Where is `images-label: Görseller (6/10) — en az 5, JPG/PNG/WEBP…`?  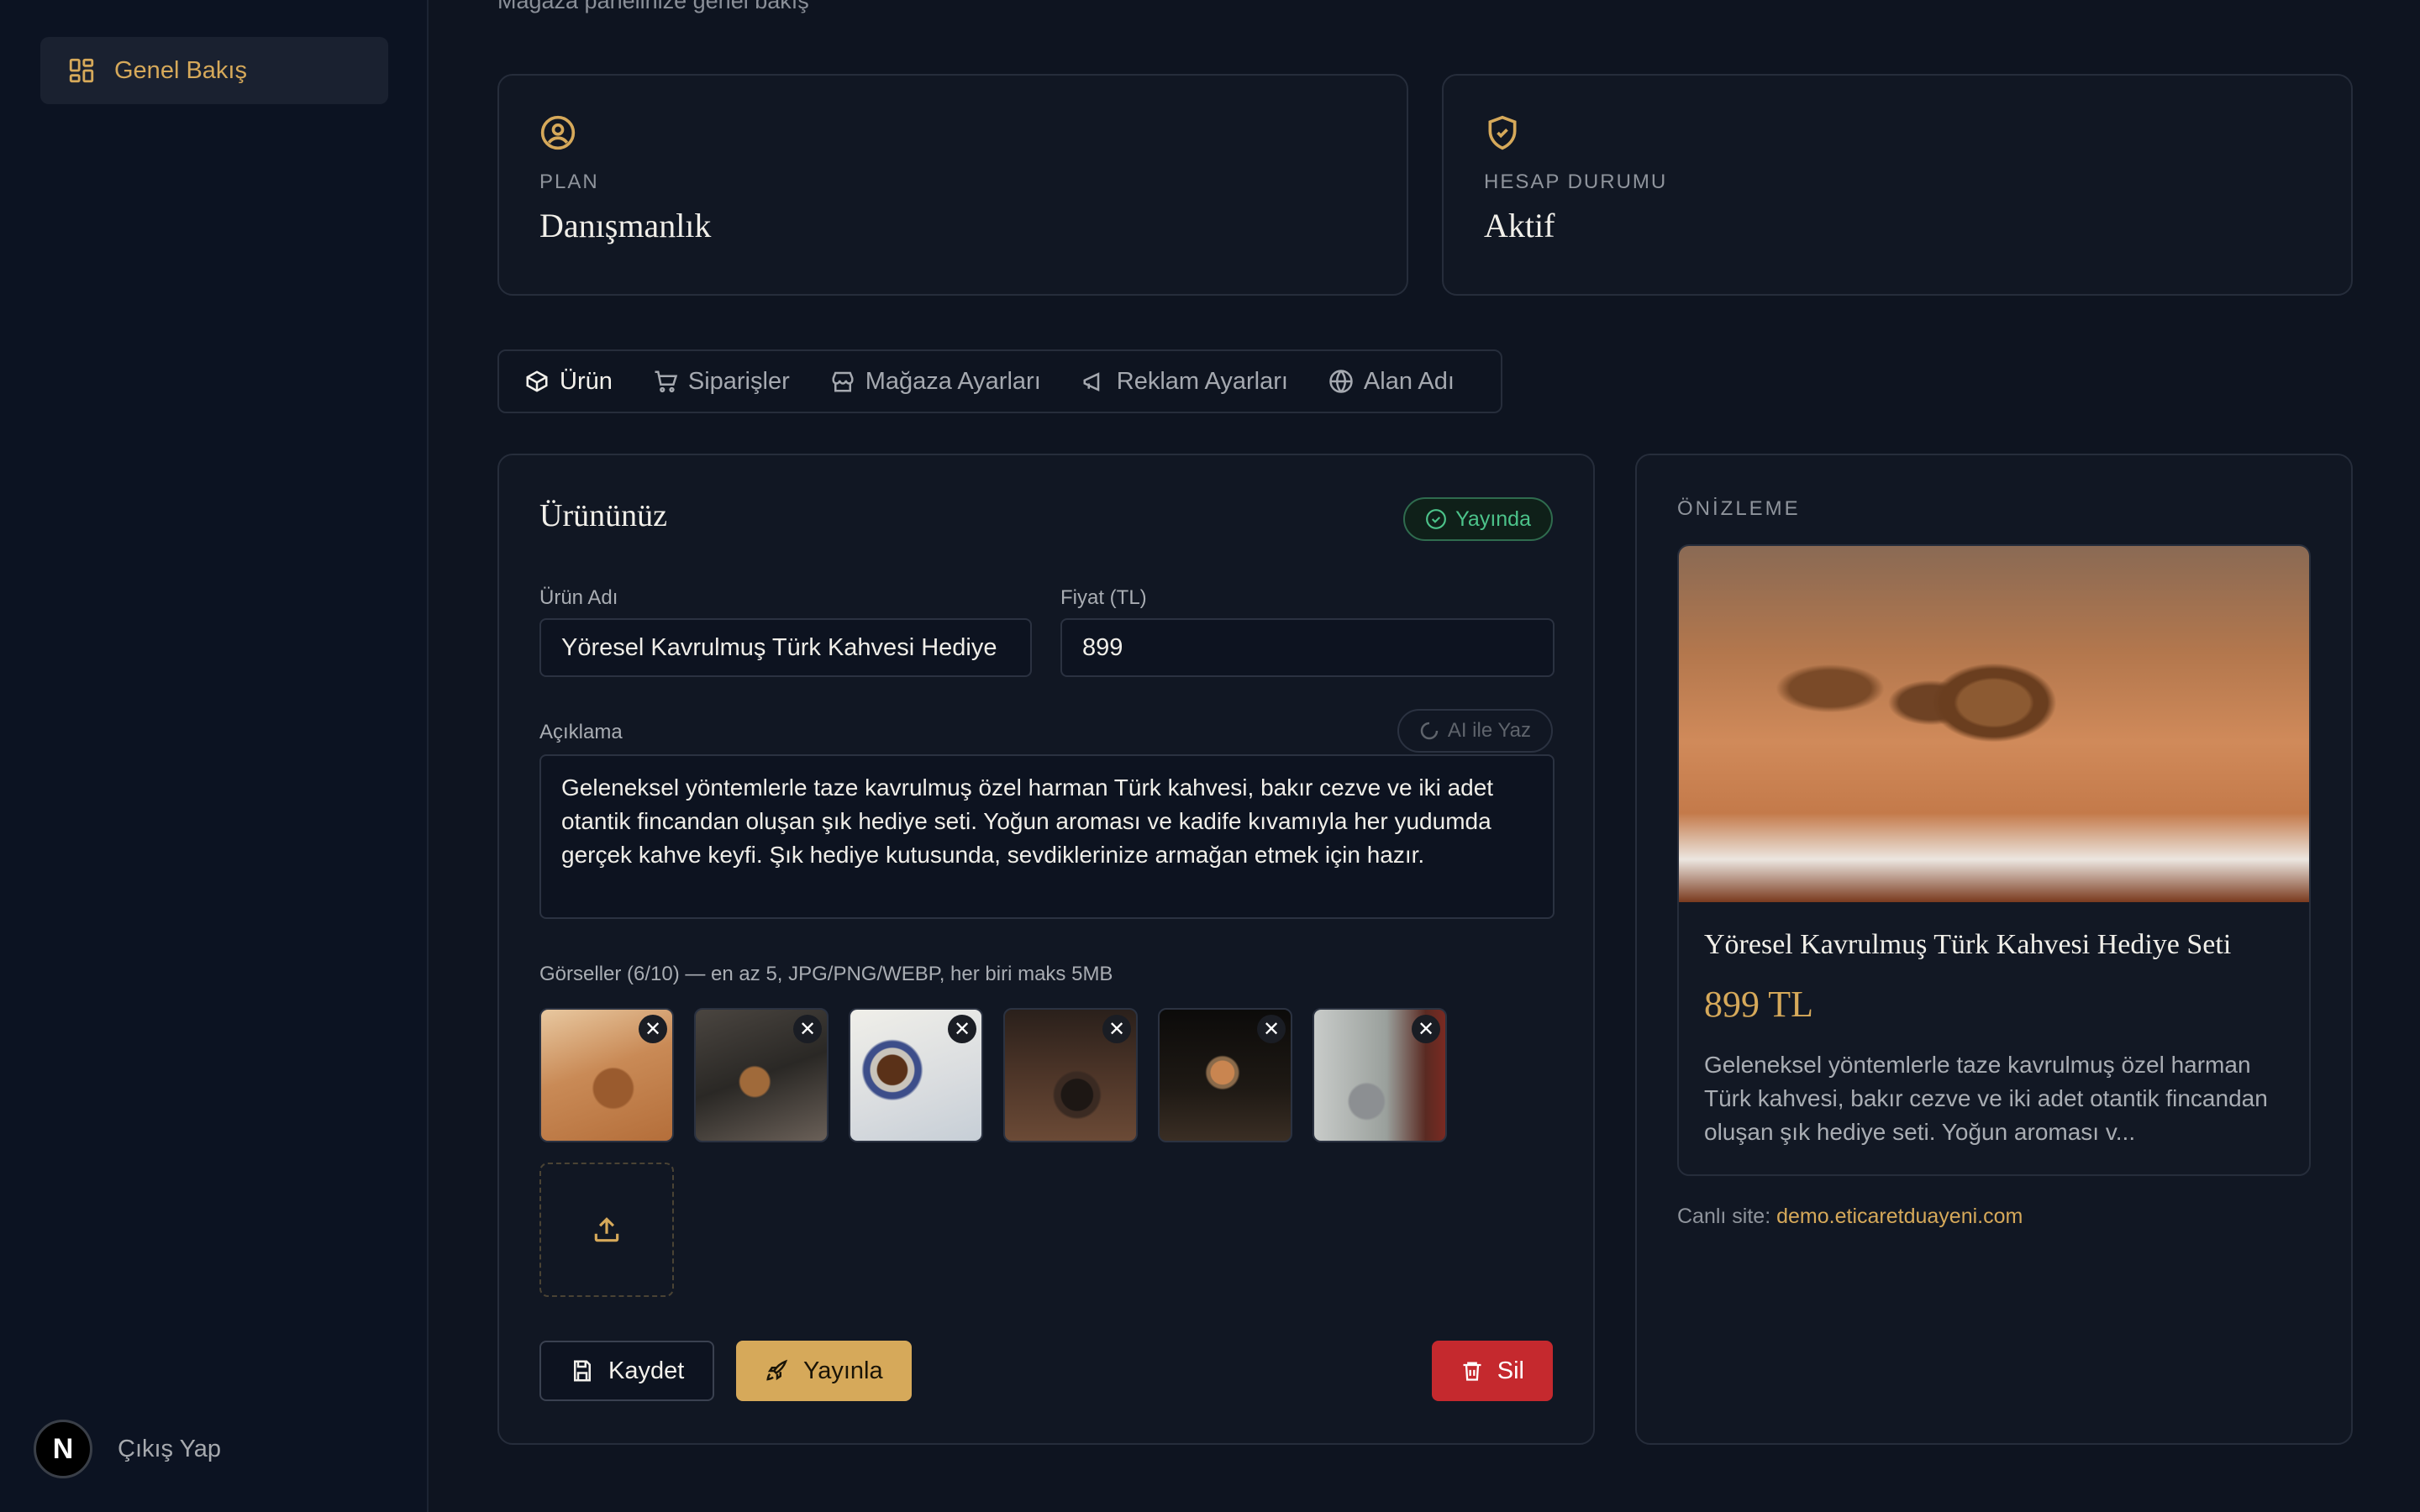
images-label: Görseller (6/10) — en az 5, JPG/PNG/WEBP… is located at coordinates (826, 974).